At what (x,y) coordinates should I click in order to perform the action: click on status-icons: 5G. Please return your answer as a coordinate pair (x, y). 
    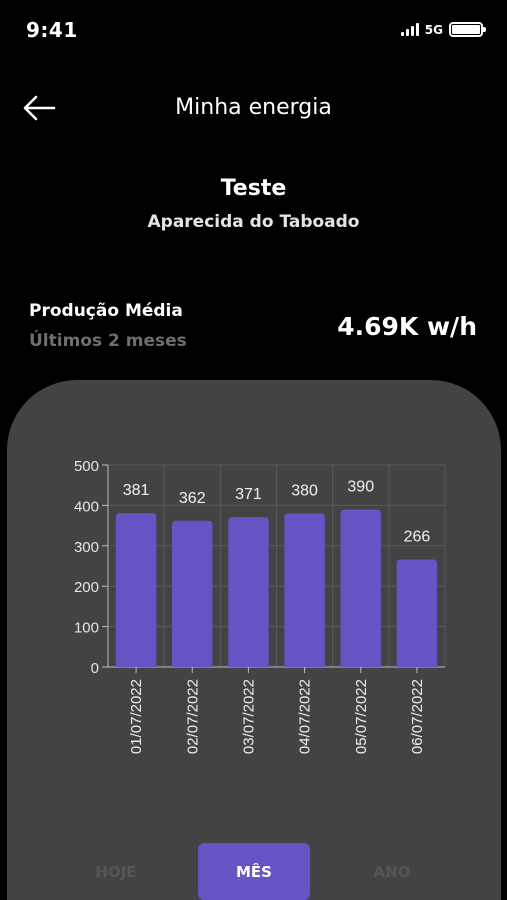
    Looking at the image, I should click on (443, 29).